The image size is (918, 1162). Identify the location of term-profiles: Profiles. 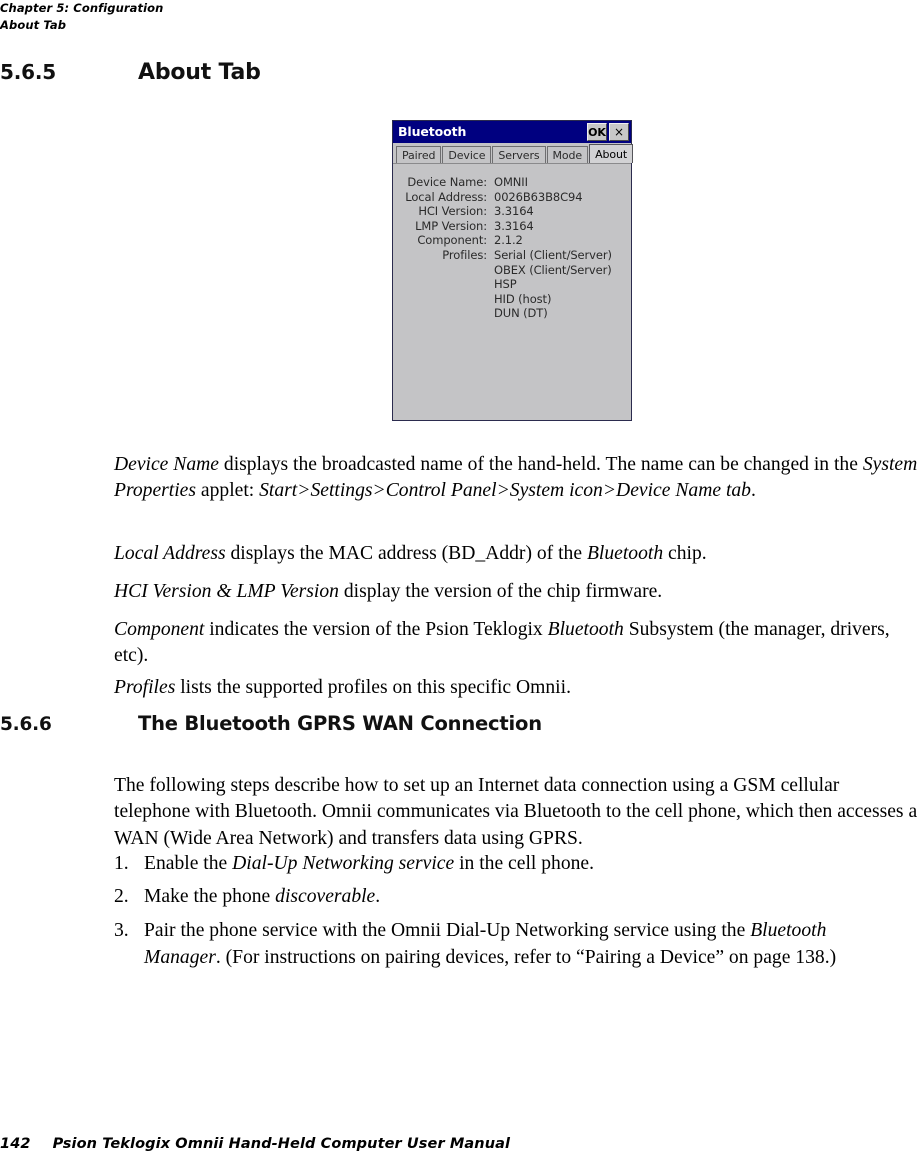
(145, 687).